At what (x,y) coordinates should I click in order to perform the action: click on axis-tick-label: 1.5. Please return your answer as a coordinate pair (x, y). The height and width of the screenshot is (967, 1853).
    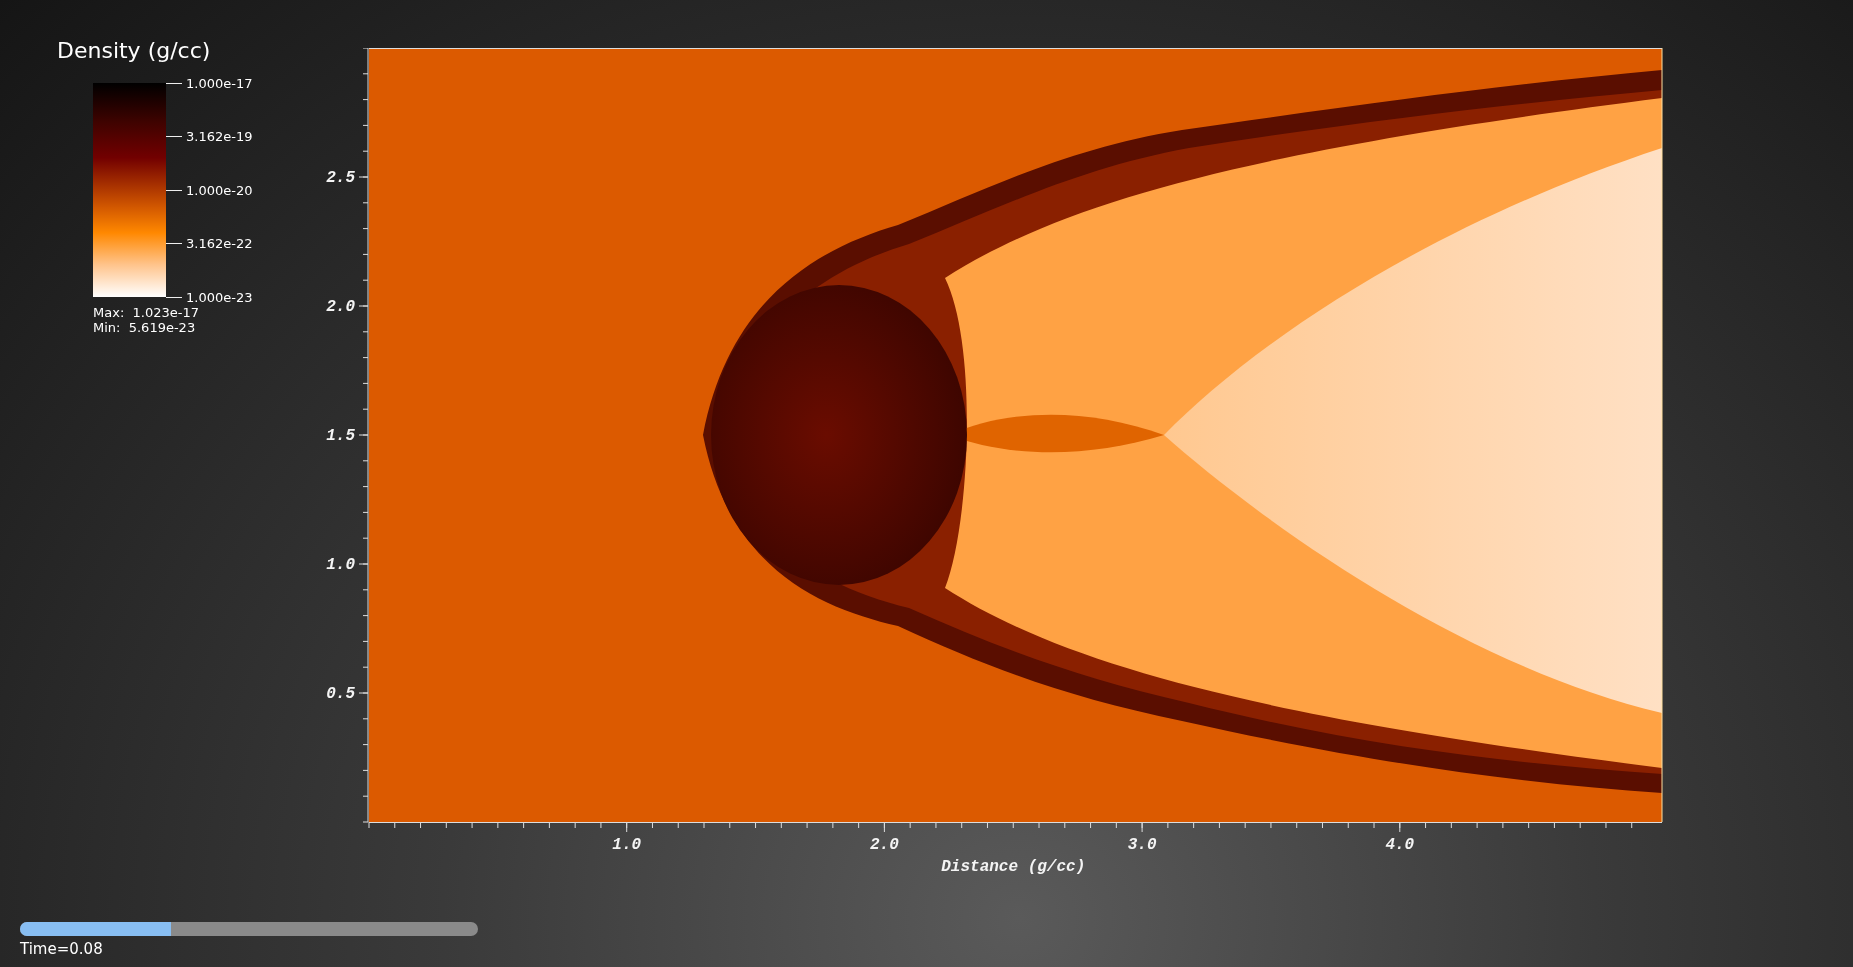
    Looking at the image, I should click on (340, 436).